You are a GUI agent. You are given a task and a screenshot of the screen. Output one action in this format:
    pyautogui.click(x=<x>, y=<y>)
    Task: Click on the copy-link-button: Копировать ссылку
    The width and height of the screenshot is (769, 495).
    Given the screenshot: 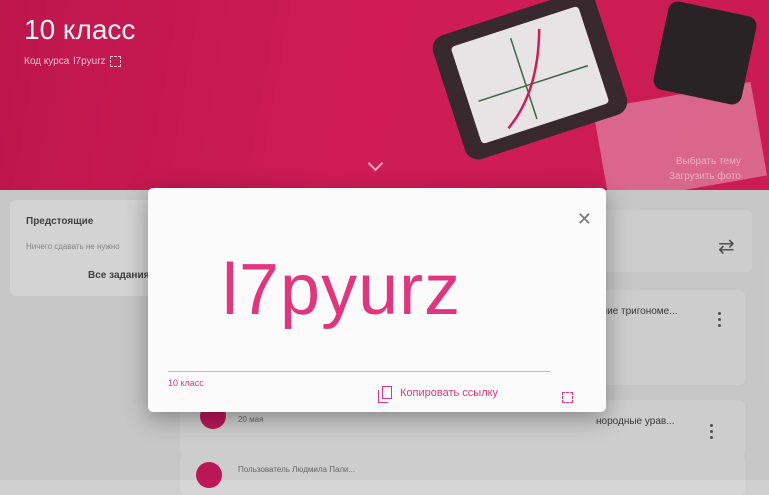 What is the action you would take?
    pyautogui.click(x=438, y=394)
    